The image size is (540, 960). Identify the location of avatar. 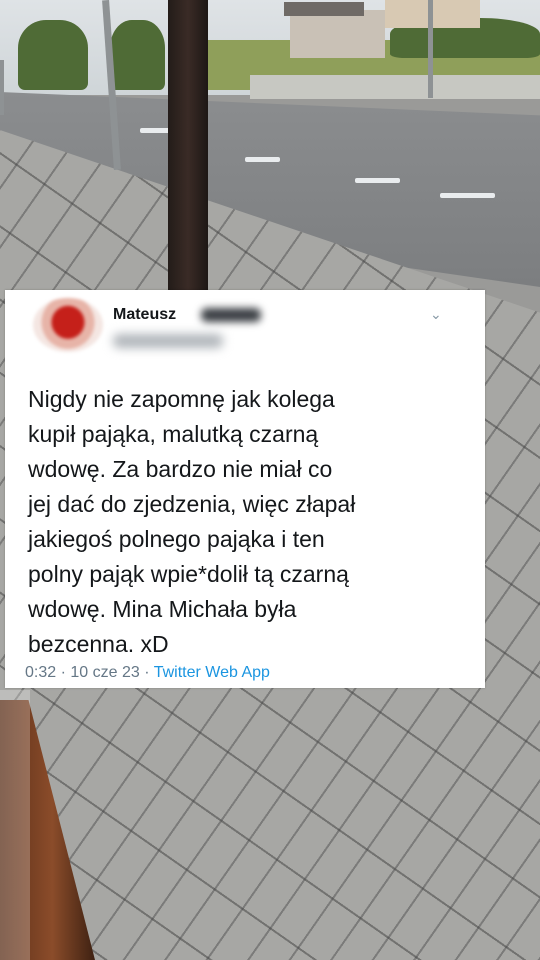
(68, 325).